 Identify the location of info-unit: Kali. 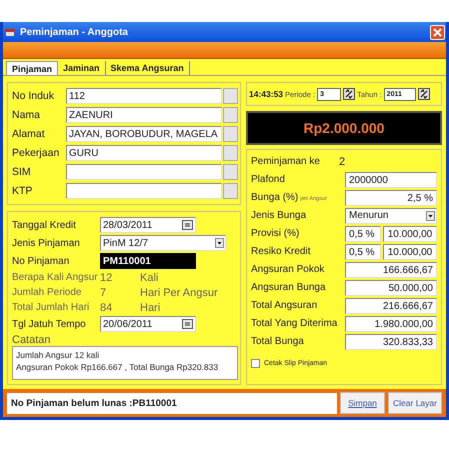
(149, 278).